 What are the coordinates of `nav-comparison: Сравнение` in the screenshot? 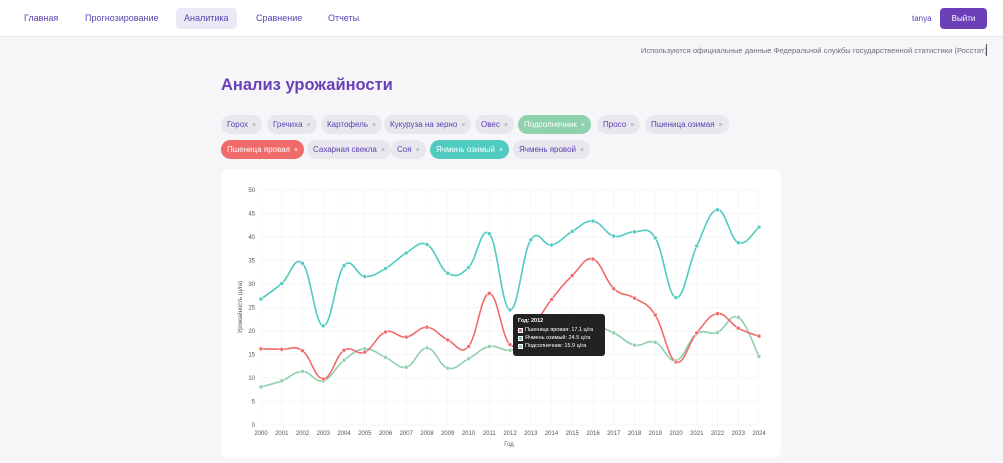 It's located at (279, 18).